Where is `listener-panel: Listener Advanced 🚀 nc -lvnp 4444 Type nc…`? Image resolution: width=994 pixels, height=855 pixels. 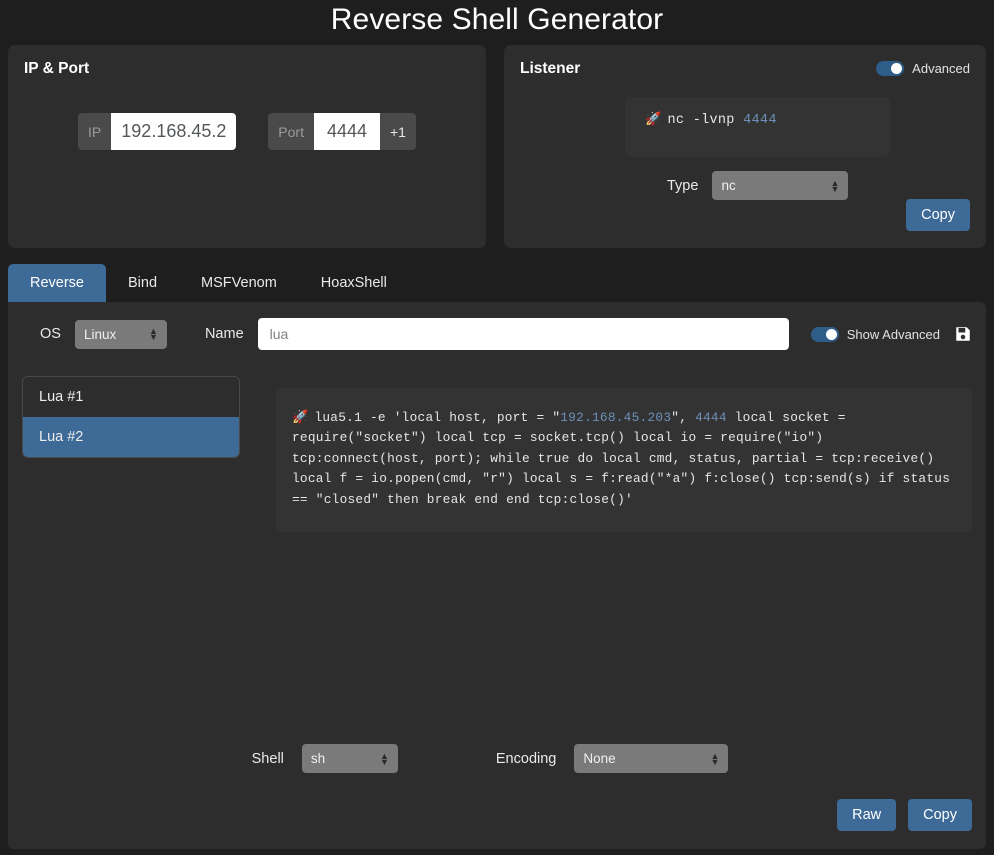 listener-panel: Listener Advanced 🚀 nc -lvnp 4444 Type nc… is located at coordinates (745, 146).